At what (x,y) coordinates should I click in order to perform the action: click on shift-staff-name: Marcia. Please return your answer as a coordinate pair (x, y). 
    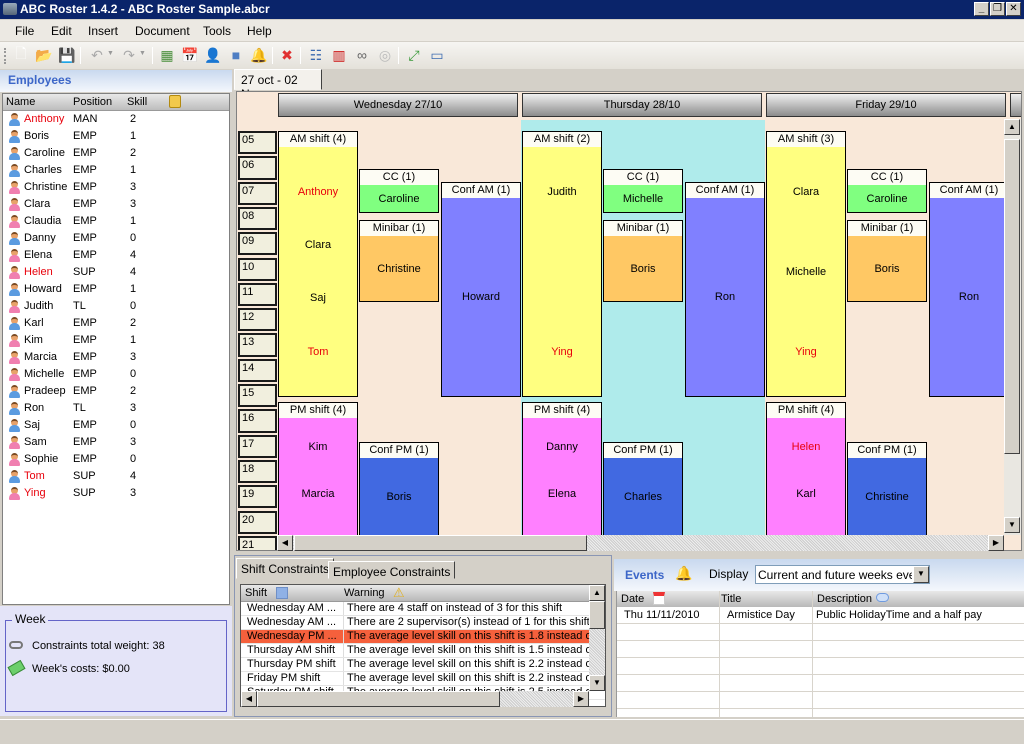
    Looking at the image, I should click on (318, 494).